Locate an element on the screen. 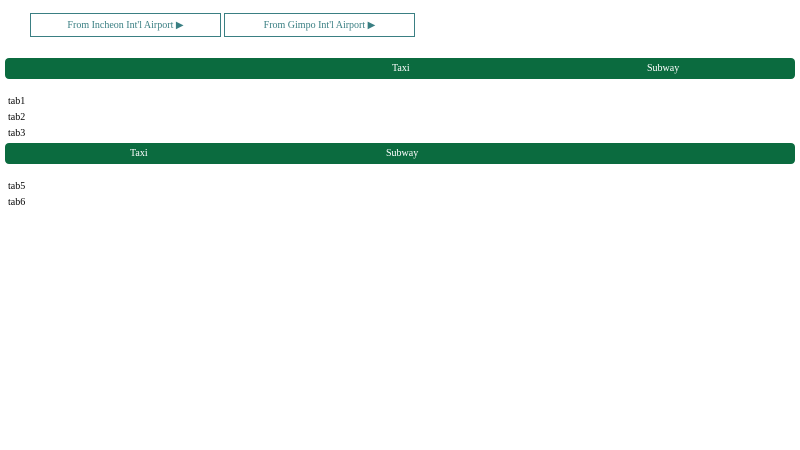  gimpo-airport-button-label: From Gimpo Int'l Airport ▶ is located at coordinates (319, 25).